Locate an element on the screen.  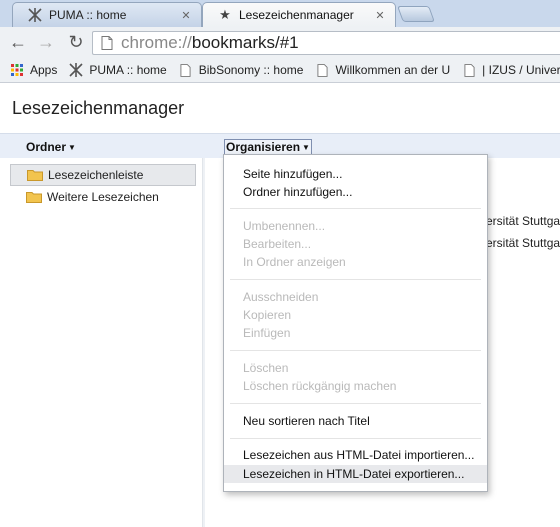
folder-tree: Lesezeichenleiste Weitere Lesezeichen is located at coordinates (103, 186).